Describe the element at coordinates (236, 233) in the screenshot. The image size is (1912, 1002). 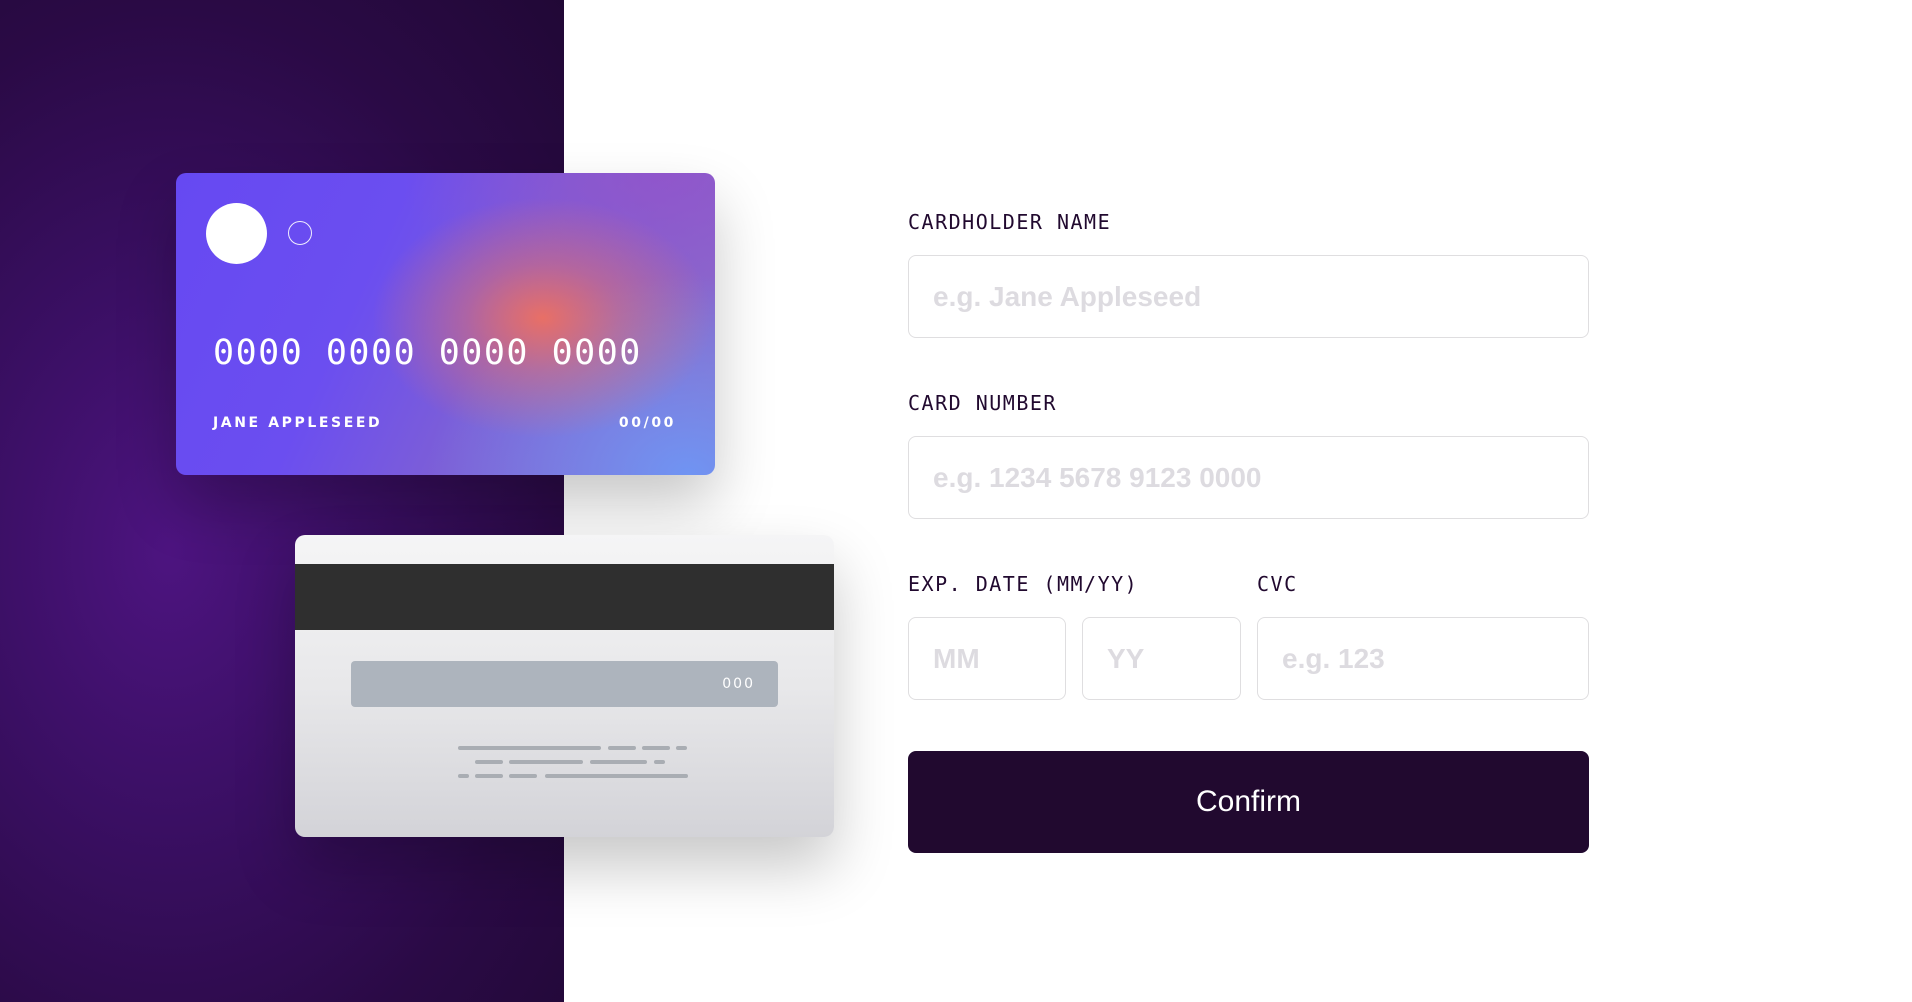
I see `card-logo-filled-circle-icon` at that location.